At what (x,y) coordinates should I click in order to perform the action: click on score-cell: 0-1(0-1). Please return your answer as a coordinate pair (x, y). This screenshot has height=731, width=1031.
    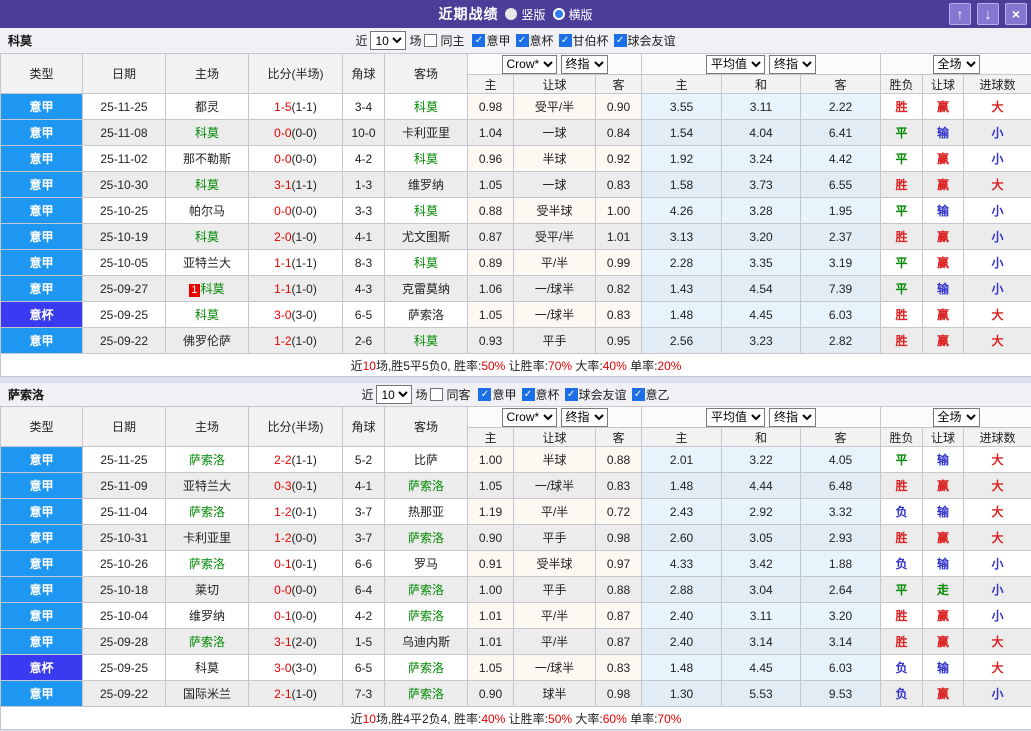
    Looking at the image, I should click on (295, 563).